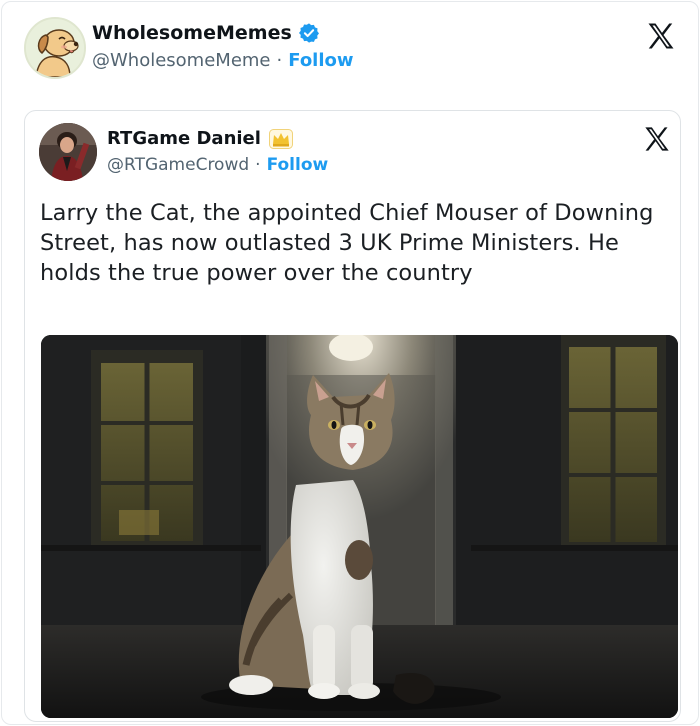 This screenshot has height=726, width=700. I want to click on outer-handle-row: @WholesomeMeme · Follow, so click(223, 60).